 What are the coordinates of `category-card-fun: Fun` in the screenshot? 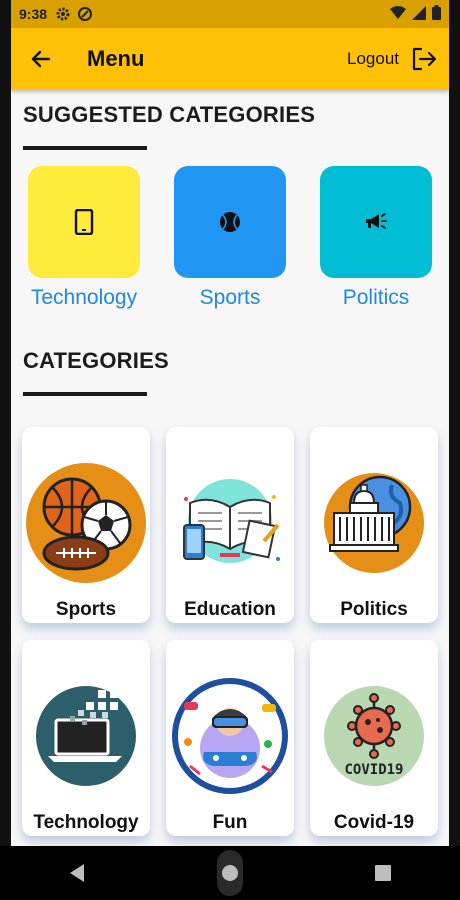 It's located at (230, 738).